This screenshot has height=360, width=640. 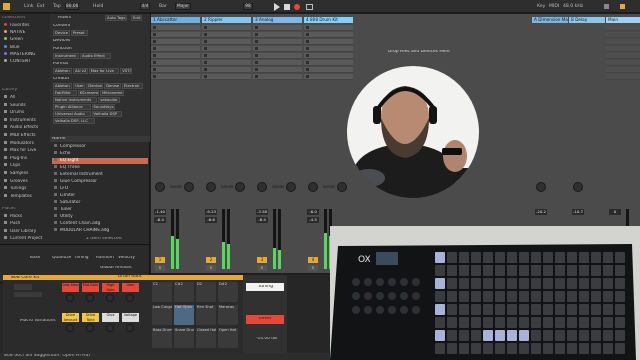 I want to click on library-item: Max for Live, so click(x=26, y=151).